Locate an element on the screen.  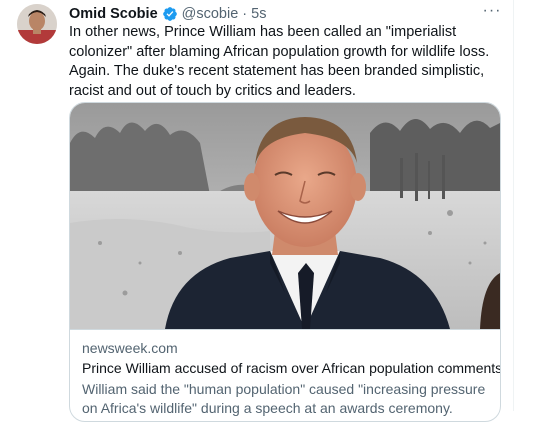
timestamp: 5s is located at coordinates (258, 14).